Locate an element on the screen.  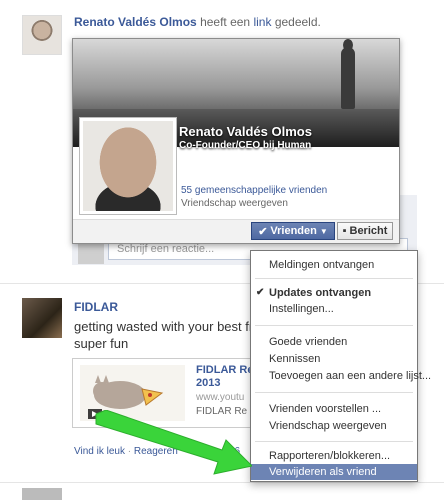
menu-item-acquaintances: Kennissen is located at coordinates (334, 359).